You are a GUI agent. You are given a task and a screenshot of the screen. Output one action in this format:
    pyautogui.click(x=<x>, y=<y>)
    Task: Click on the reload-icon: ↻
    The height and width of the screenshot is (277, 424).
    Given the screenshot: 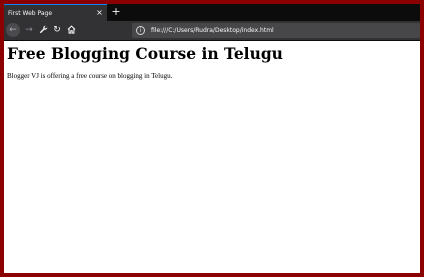 What is the action you would take?
    pyautogui.click(x=57, y=30)
    